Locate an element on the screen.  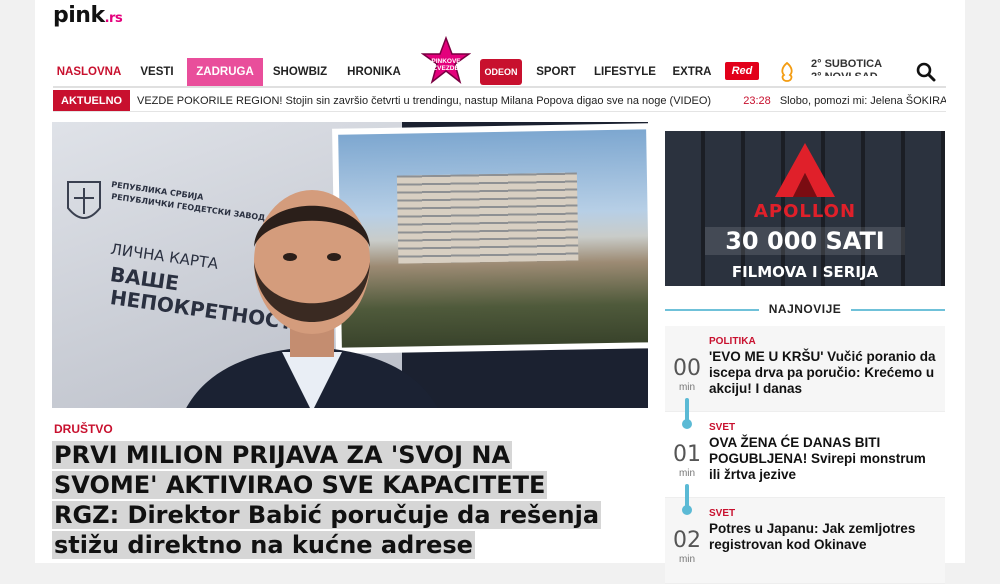
weather-widget: 2° SUBOTICA 2° NOVI SAD is located at coordinates (846, 67).